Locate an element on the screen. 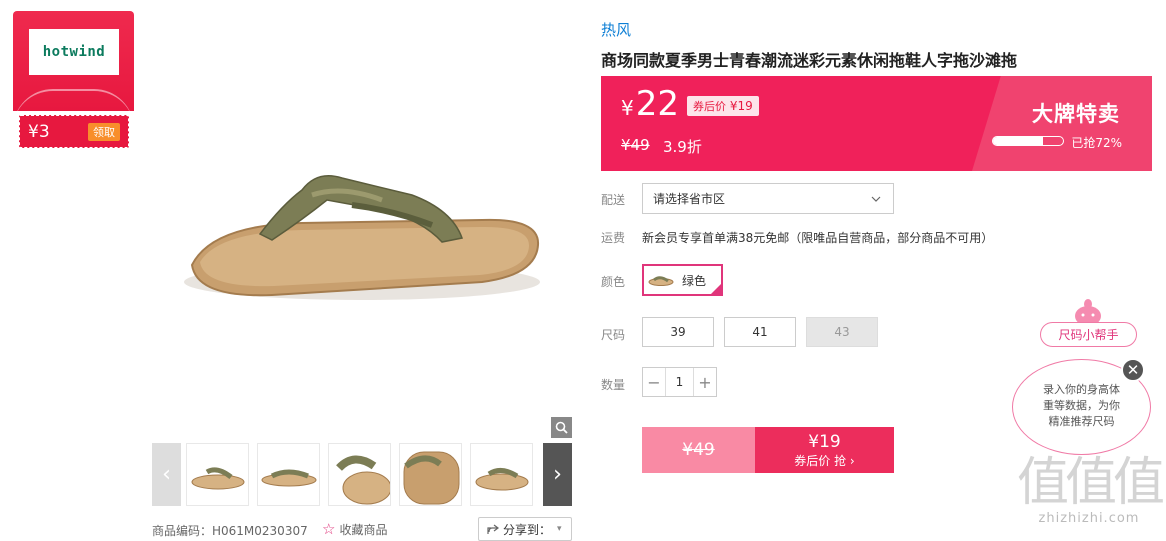 Image resolution: width=1166 pixels, height=541 pixels. claim-coupon-button: 领取 is located at coordinates (104, 131).